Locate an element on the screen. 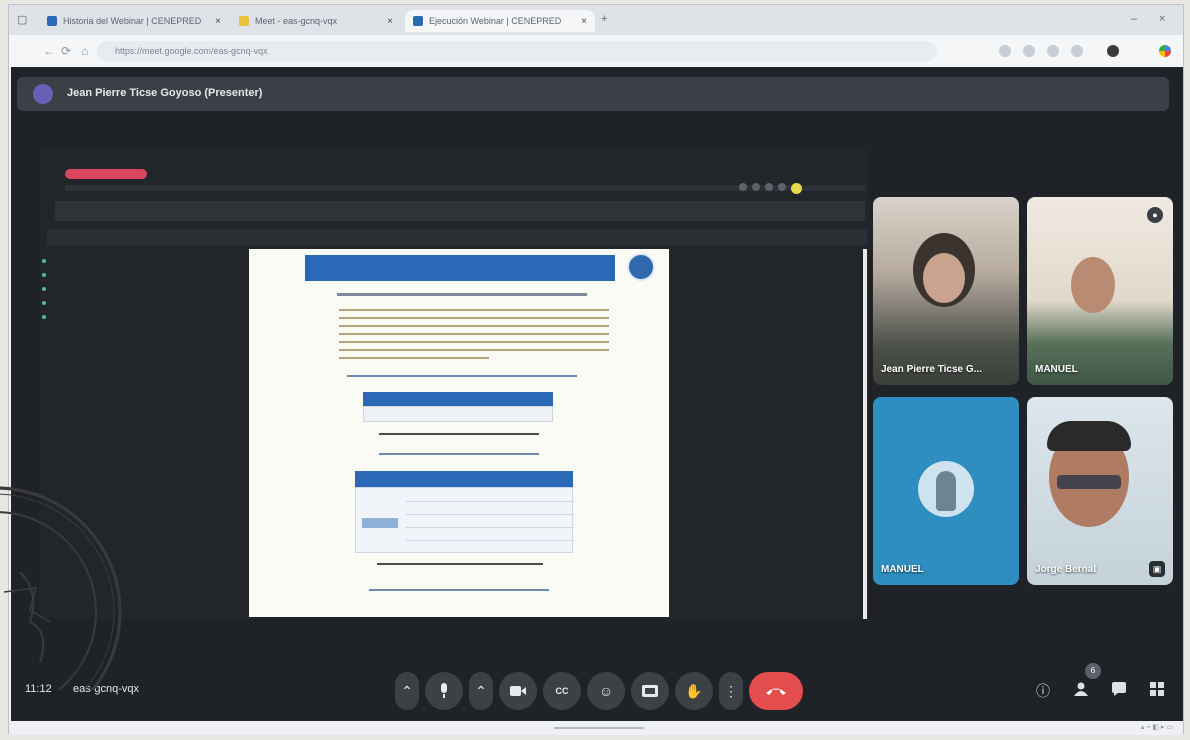 This screenshot has height=740, width=1190. participant-tile: ● MANUEL is located at coordinates (1100, 291).